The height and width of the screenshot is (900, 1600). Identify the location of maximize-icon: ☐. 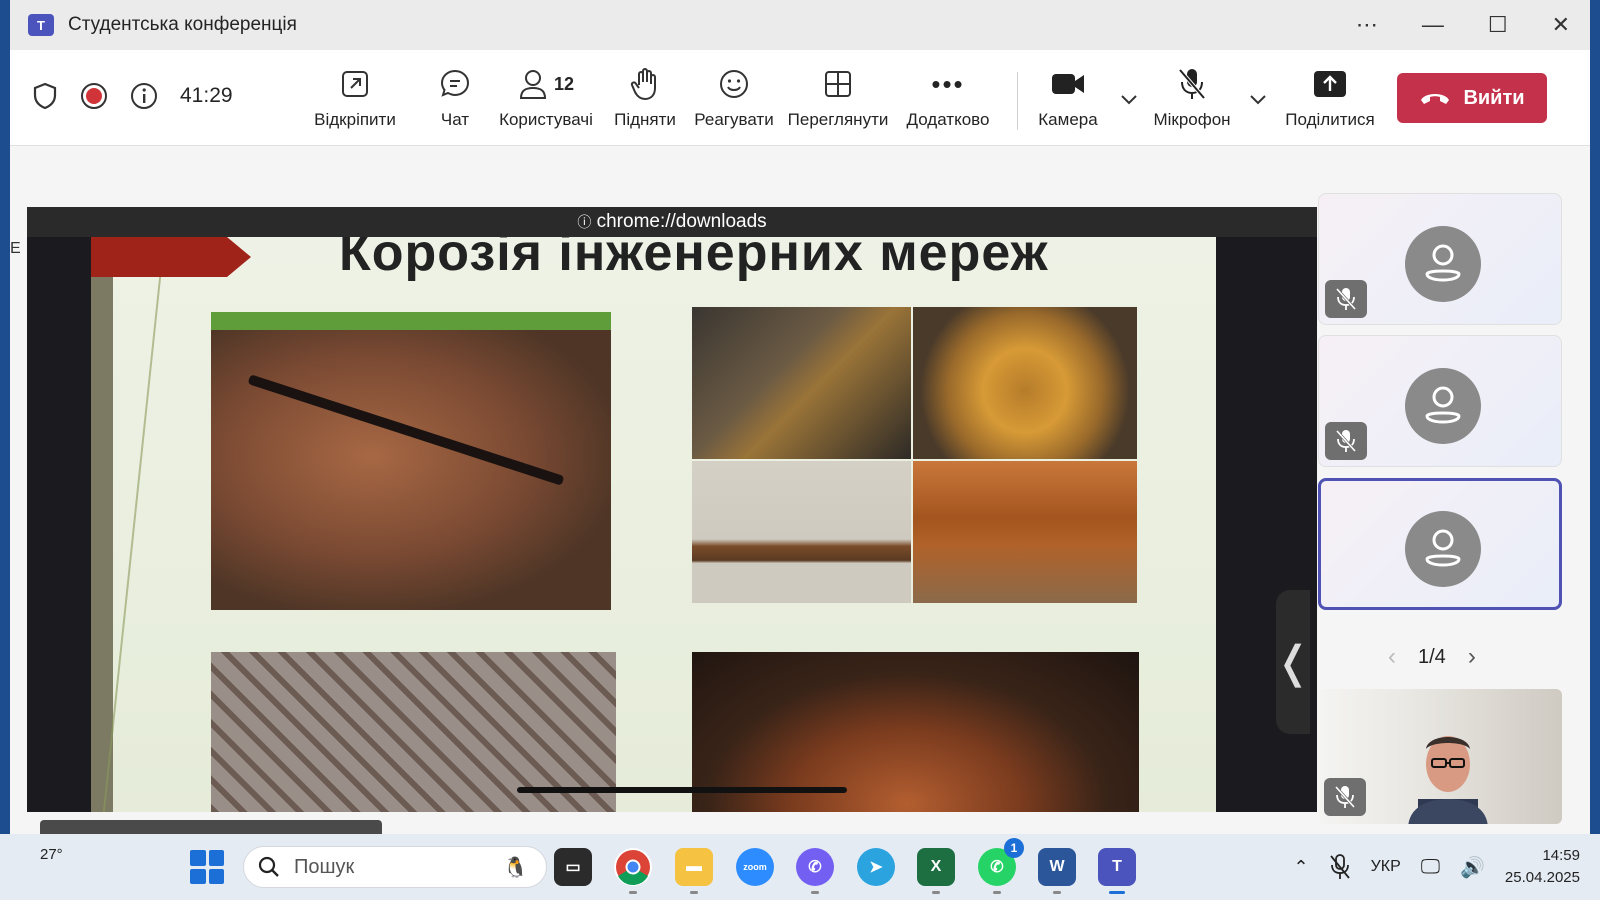
(1498, 25).